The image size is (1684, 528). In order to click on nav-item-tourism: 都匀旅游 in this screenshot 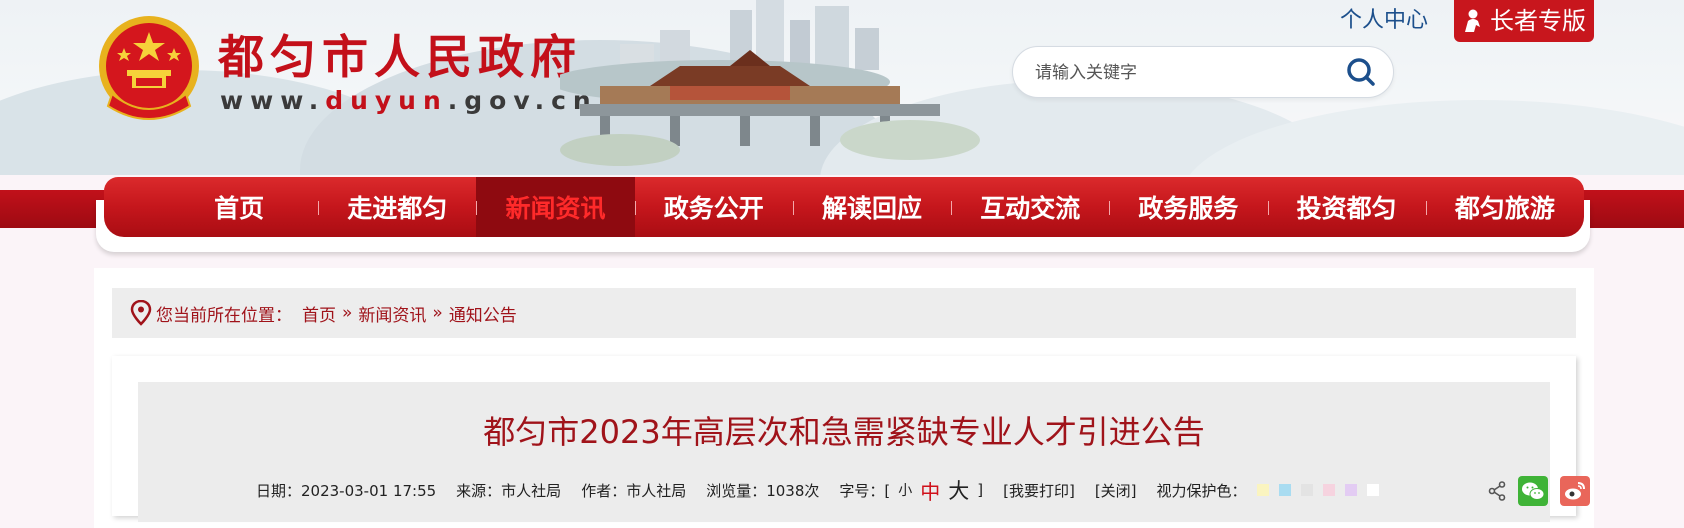, I will do `click(1504, 207)`.